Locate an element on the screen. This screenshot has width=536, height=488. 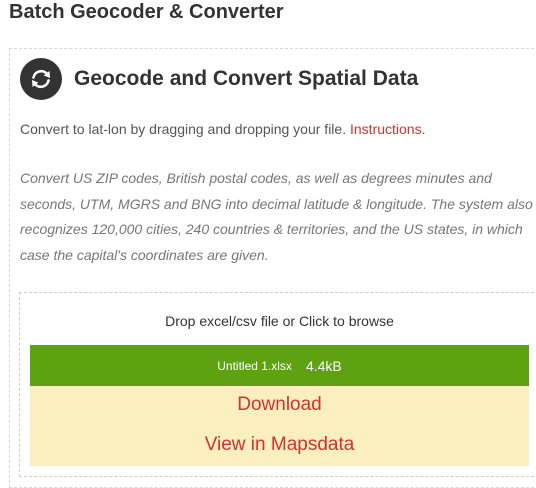
file-name: Untitled 1.xlsx is located at coordinates (254, 365).